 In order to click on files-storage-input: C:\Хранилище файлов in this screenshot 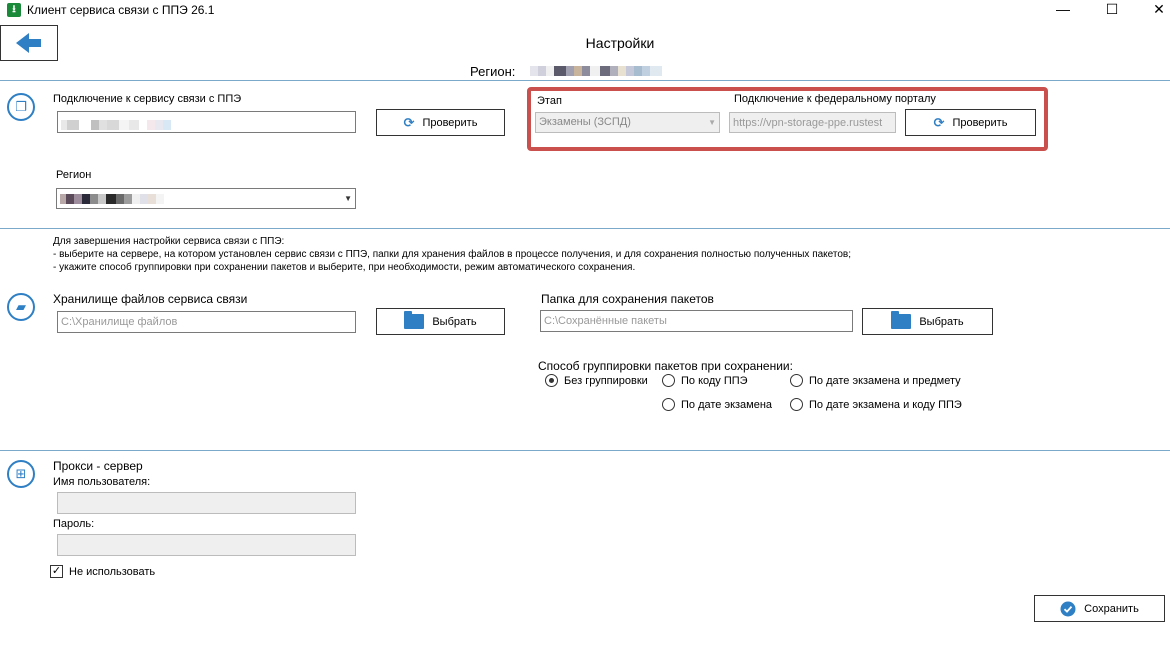, I will do `click(206, 322)`.